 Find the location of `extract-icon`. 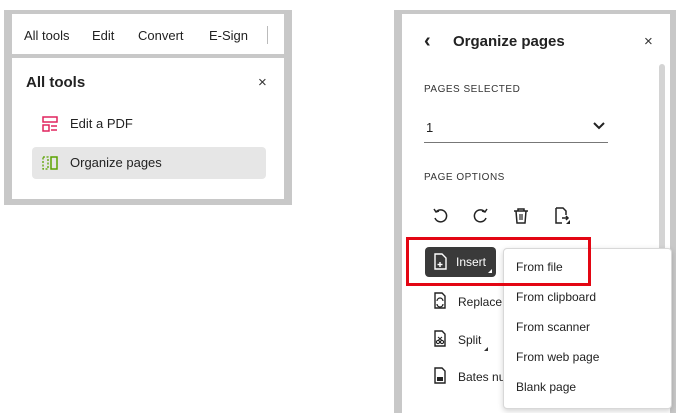

extract-icon is located at coordinates (562, 216).